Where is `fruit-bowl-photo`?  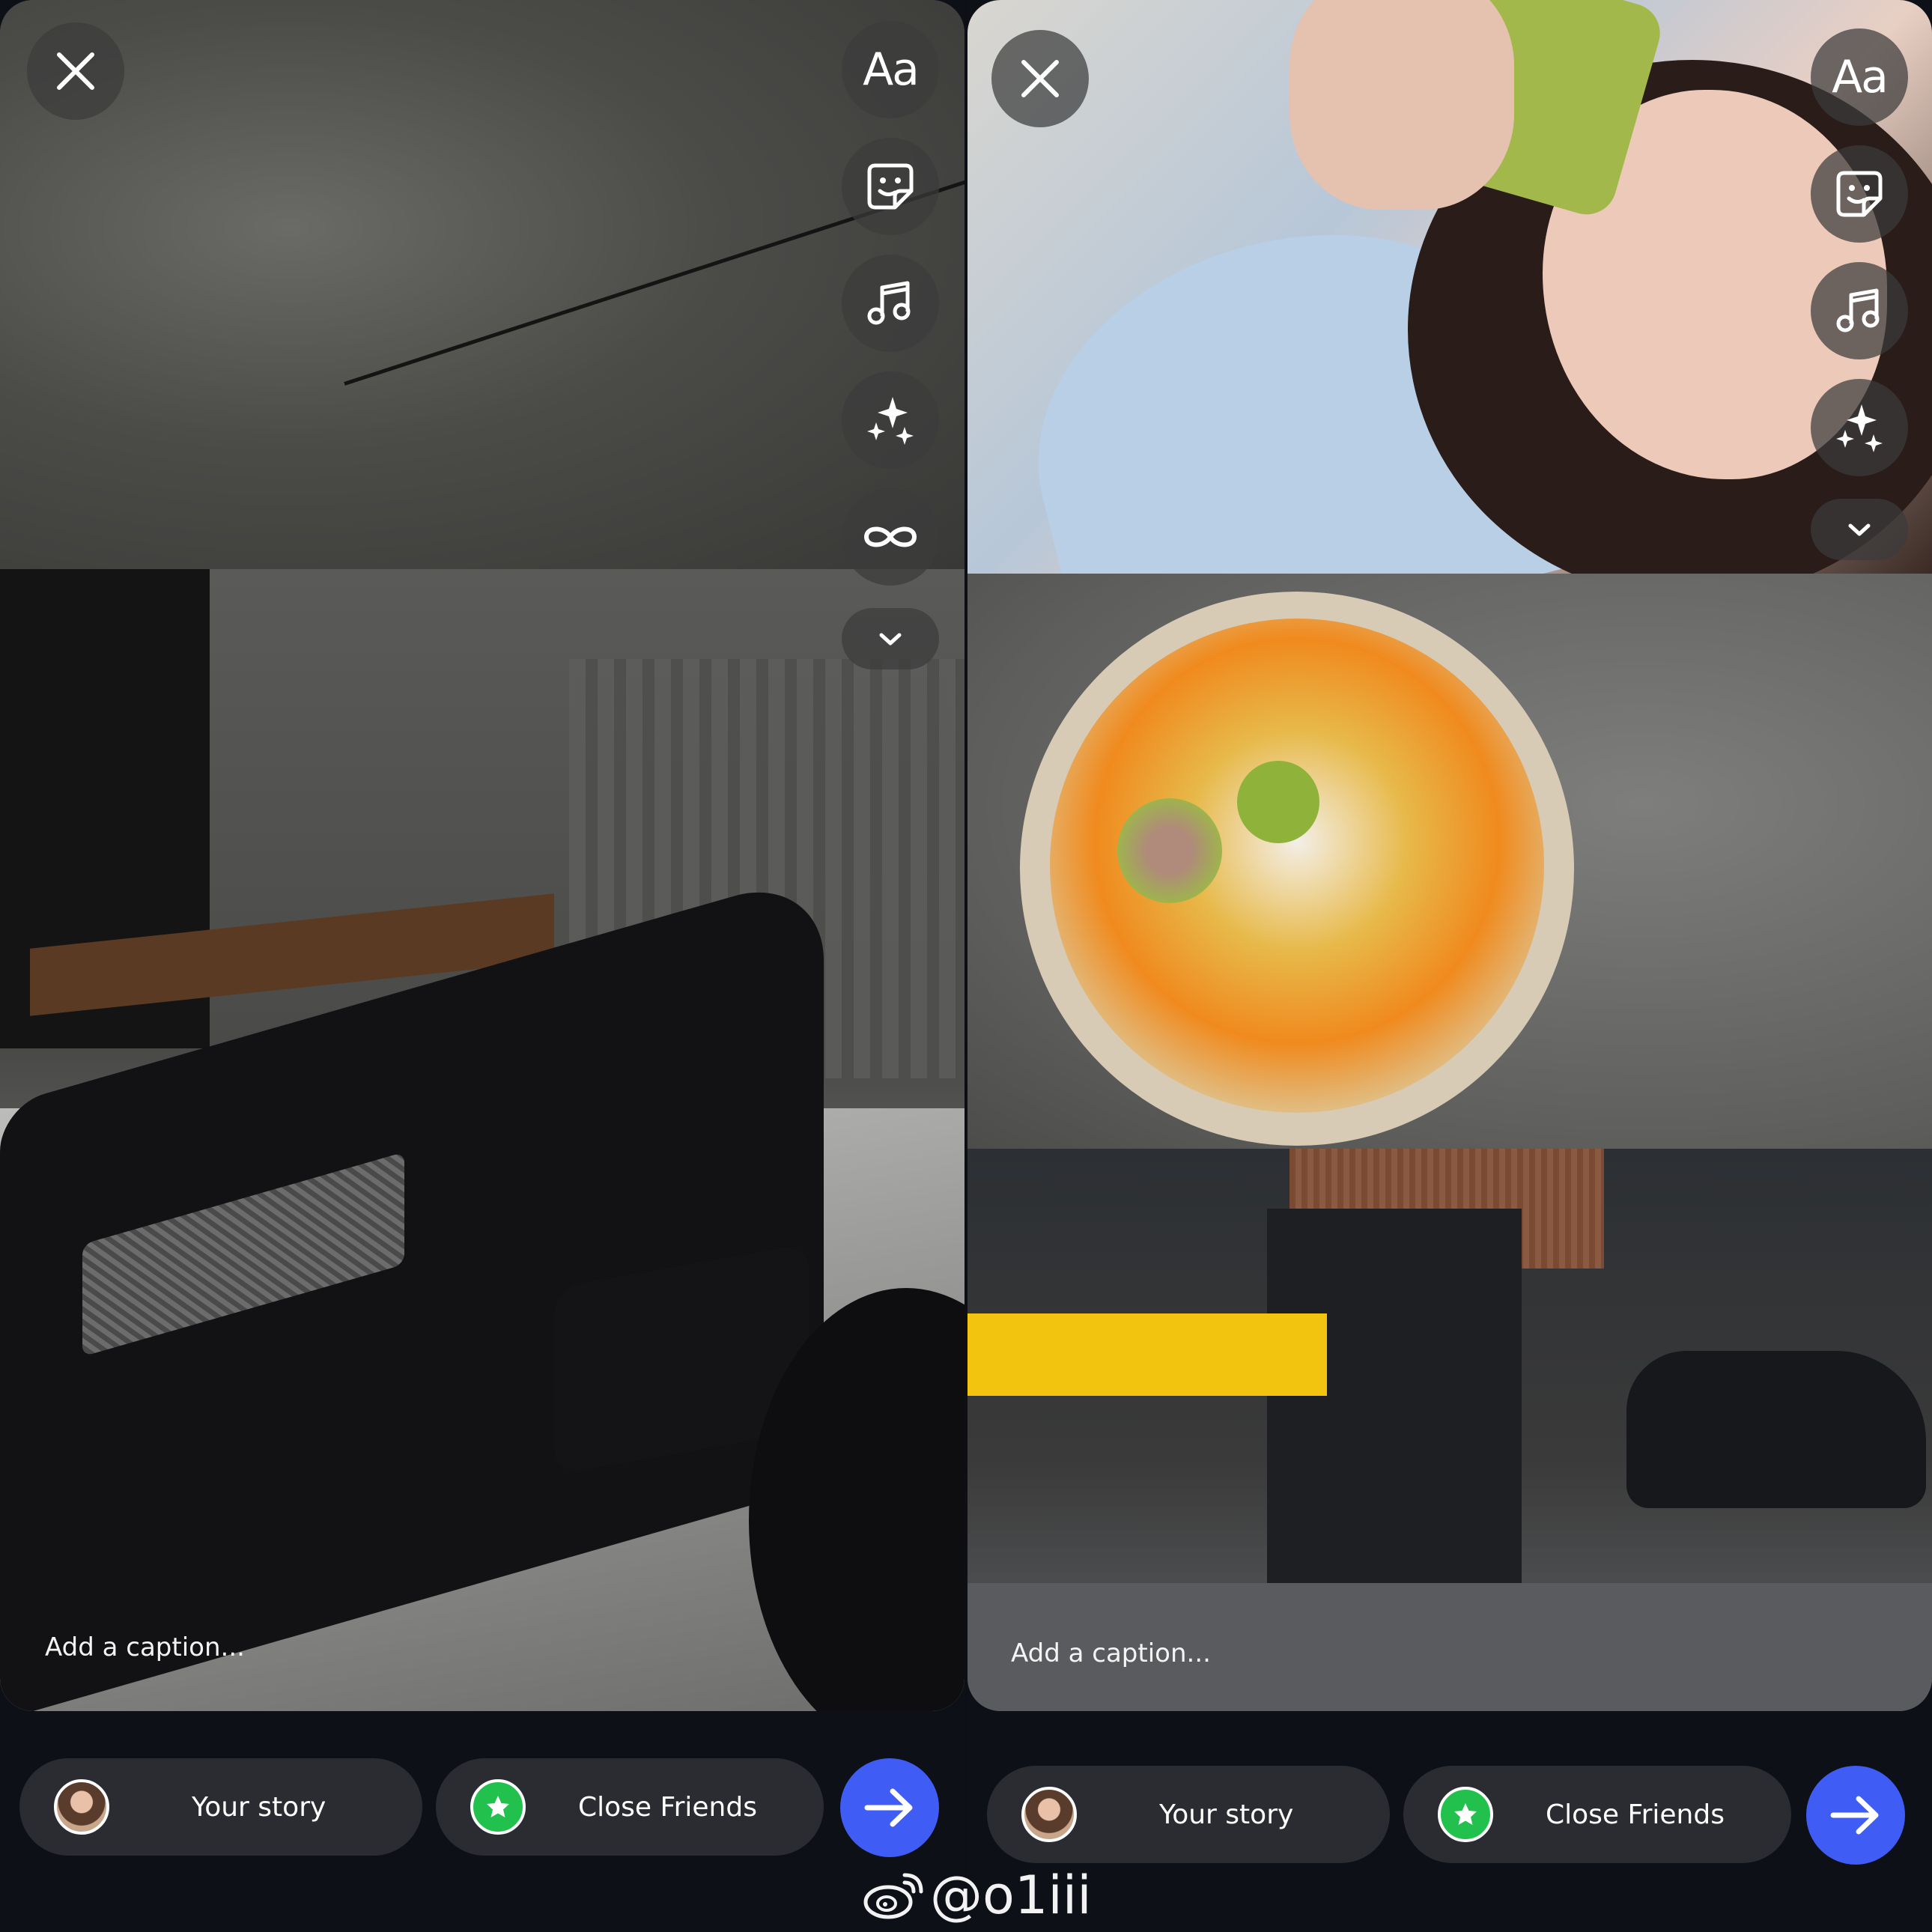
fruit-bowl-photo is located at coordinates (1449, 861).